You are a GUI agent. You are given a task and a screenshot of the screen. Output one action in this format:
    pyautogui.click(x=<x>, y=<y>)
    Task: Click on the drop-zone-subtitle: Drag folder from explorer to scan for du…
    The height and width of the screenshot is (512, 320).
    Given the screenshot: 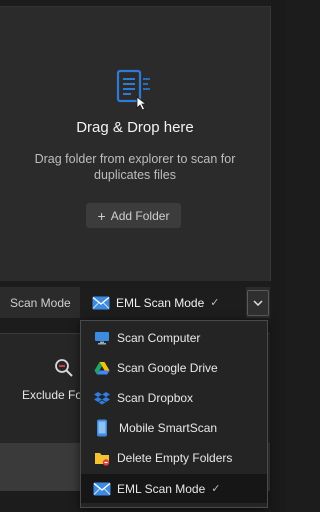 What is the action you would take?
    pyautogui.click(x=135, y=167)
    